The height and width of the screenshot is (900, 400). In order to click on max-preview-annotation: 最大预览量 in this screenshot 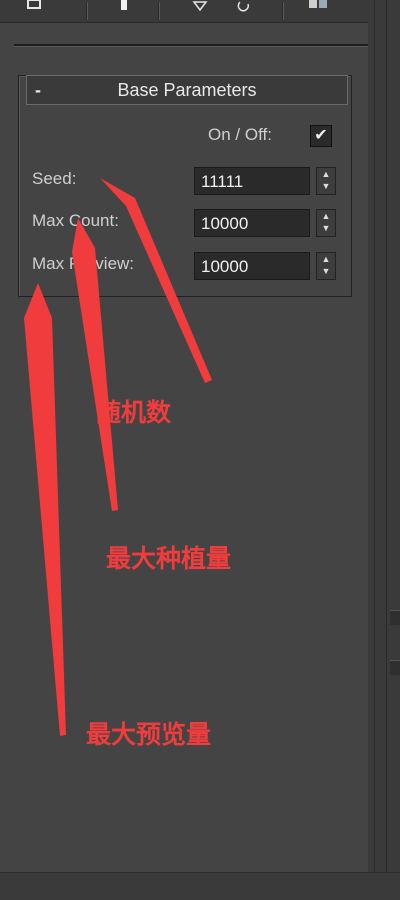, I will do `click(149, 735)`.